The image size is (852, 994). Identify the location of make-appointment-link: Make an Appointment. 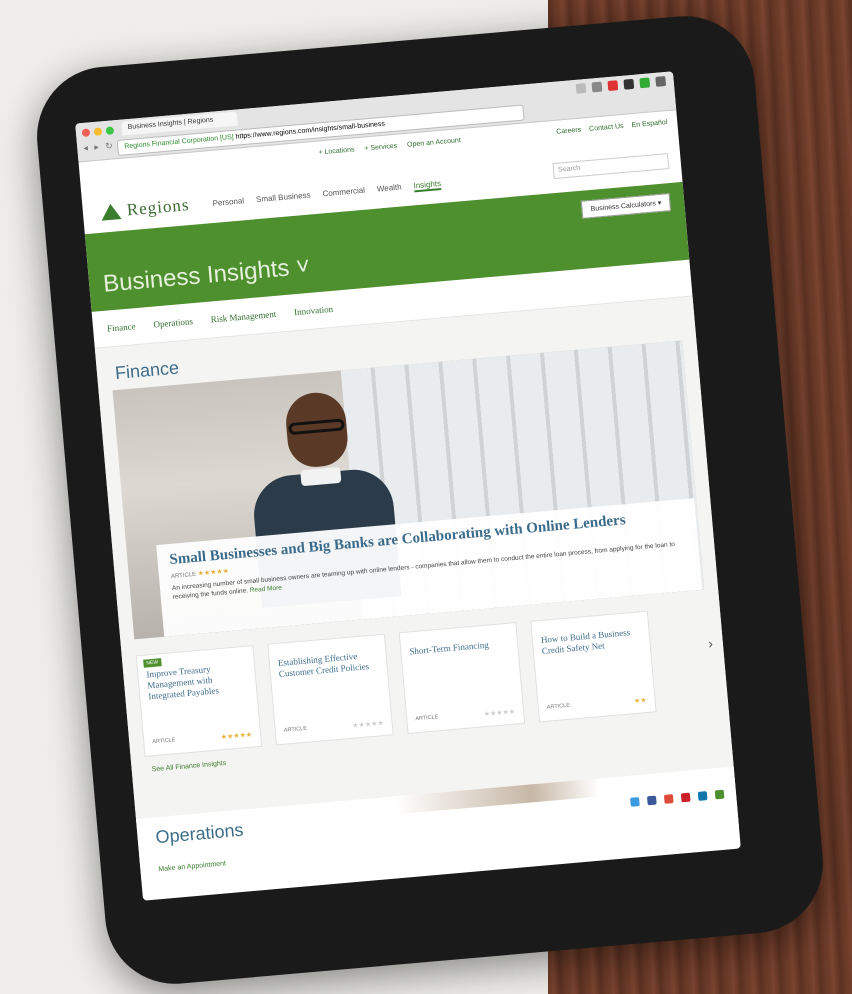
(192, 866).